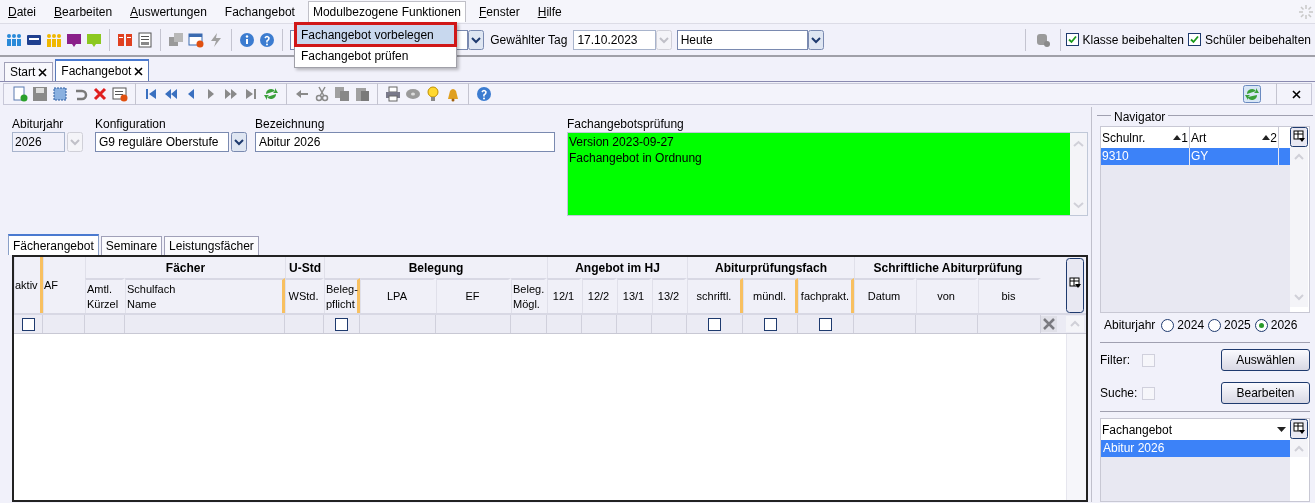 Image resolution: width=1315 pixels, height=503 pixels. I want to click on menu-item: Bearbeiten, so click(83, 11).